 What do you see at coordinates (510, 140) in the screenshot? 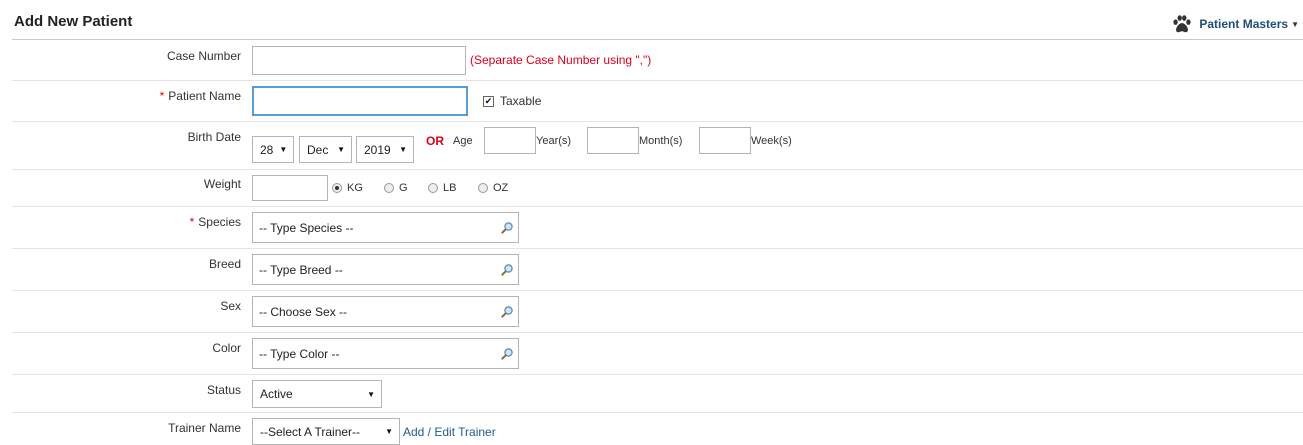
I see `age-years-input` at bounding box center [510, 140].